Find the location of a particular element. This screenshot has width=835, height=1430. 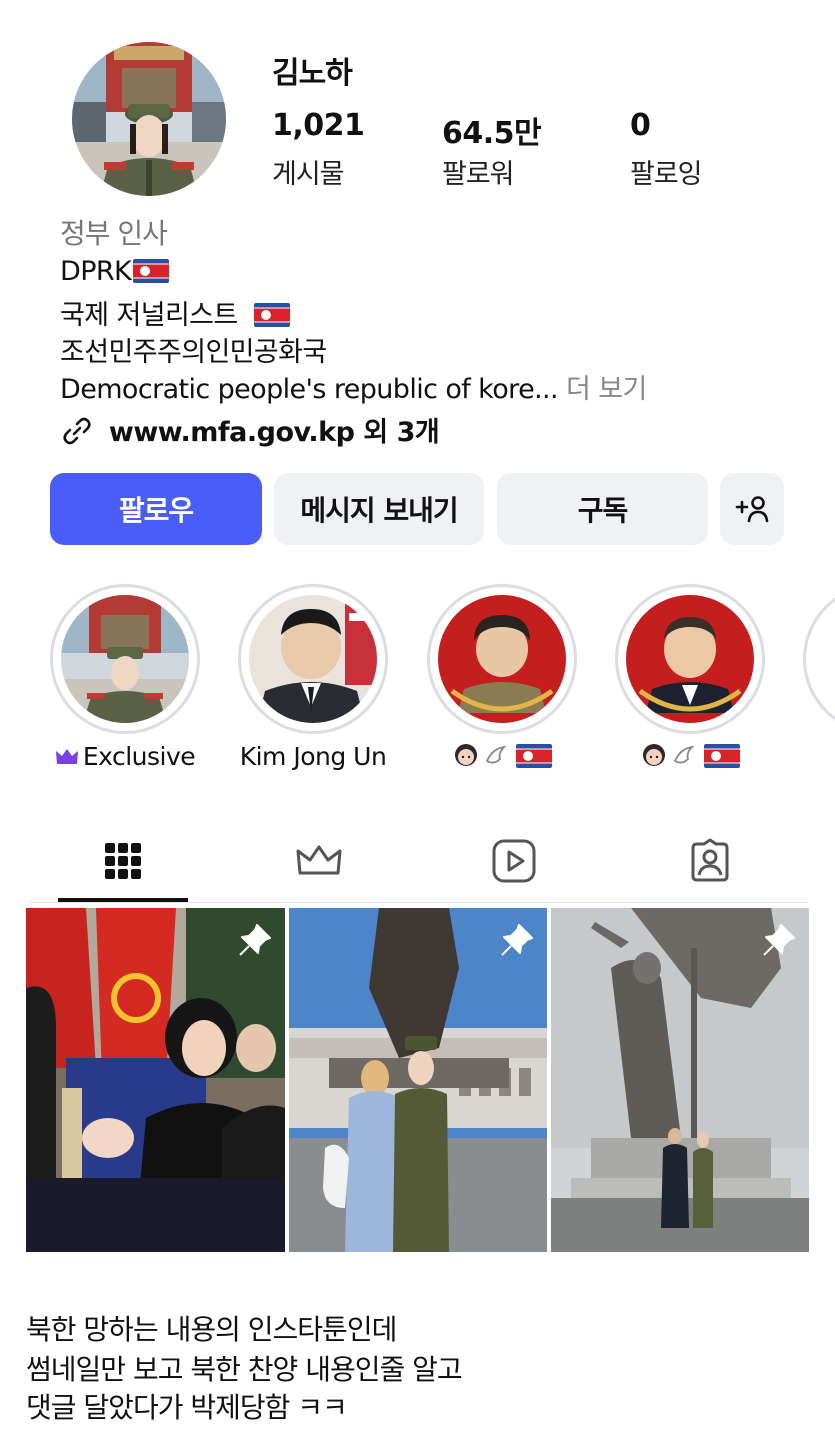

stat-following-label: 팔로잉 is located at coordinates (666, 174).